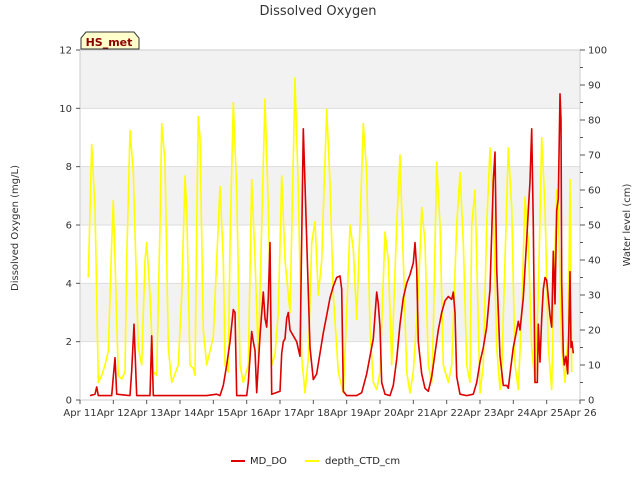 This screenshot has height=480, width=640. Describe the element at coordinates (594, 296) in the screenshot. I see `y2-tick-label: 30` at that location.